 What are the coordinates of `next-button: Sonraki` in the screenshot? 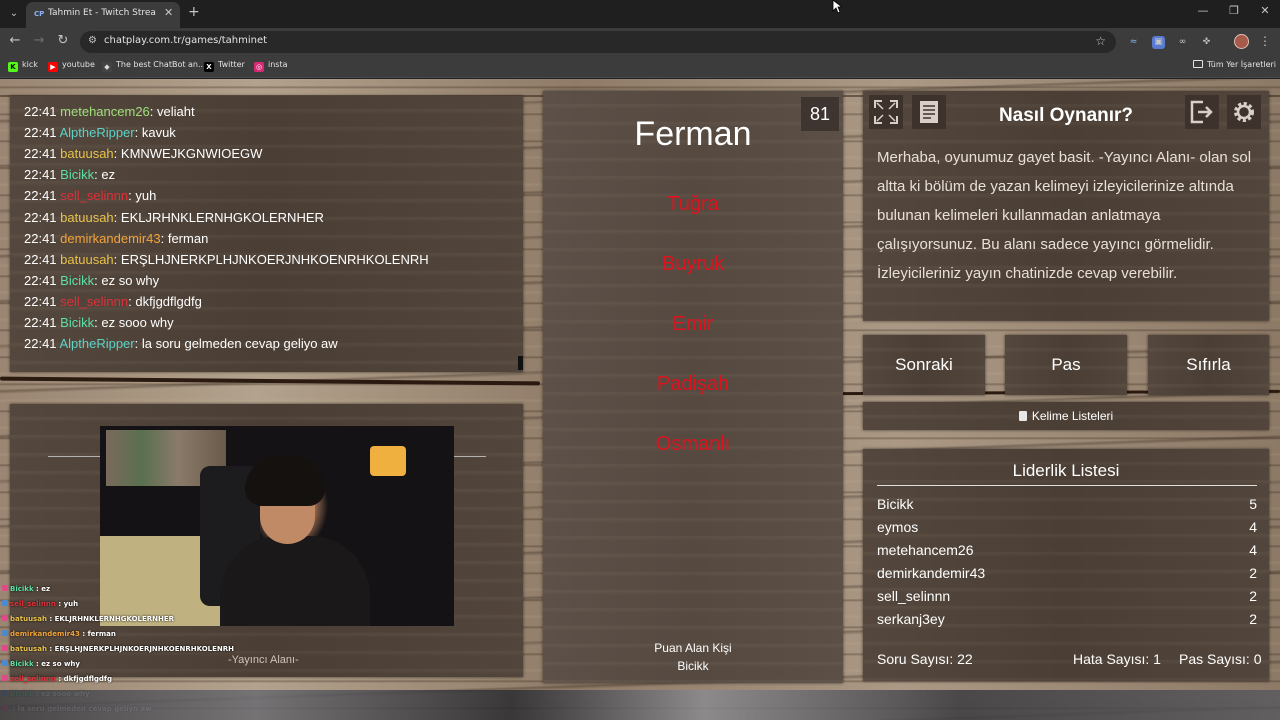 It's located at (924, 365).